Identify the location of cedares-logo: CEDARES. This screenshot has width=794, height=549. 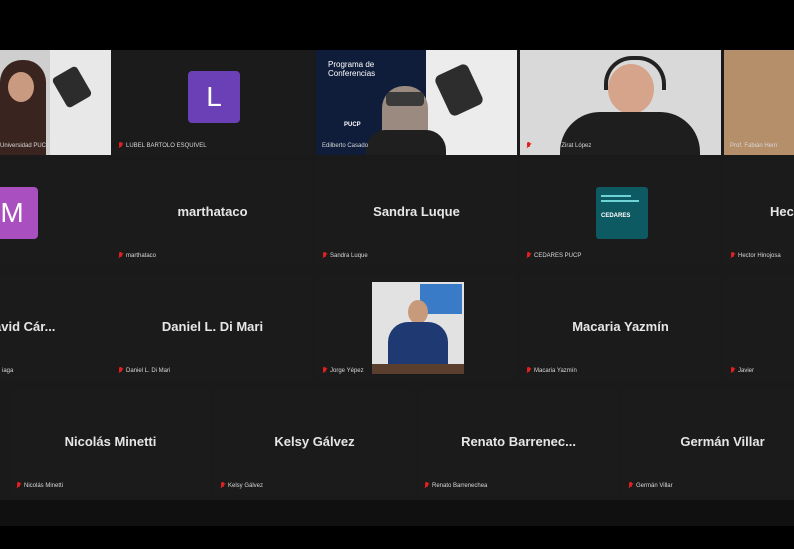
(622, 213).